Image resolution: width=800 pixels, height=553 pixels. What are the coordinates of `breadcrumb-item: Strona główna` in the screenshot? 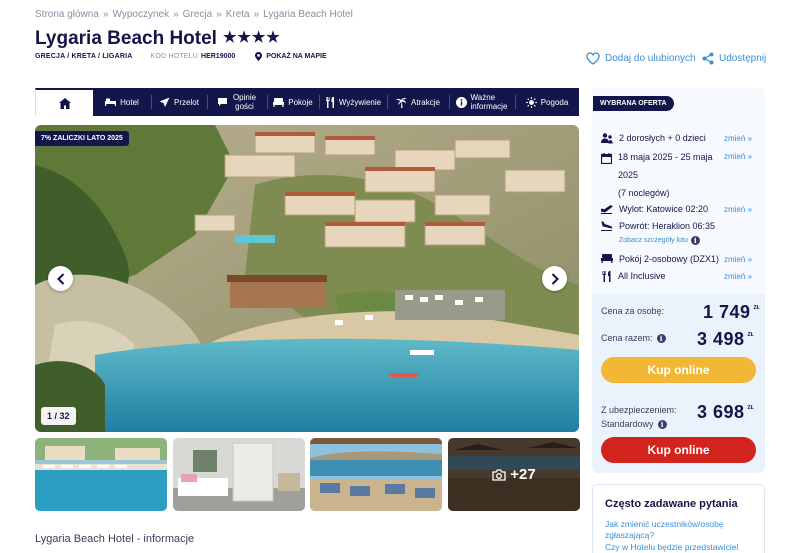 It's located at (67, 14).